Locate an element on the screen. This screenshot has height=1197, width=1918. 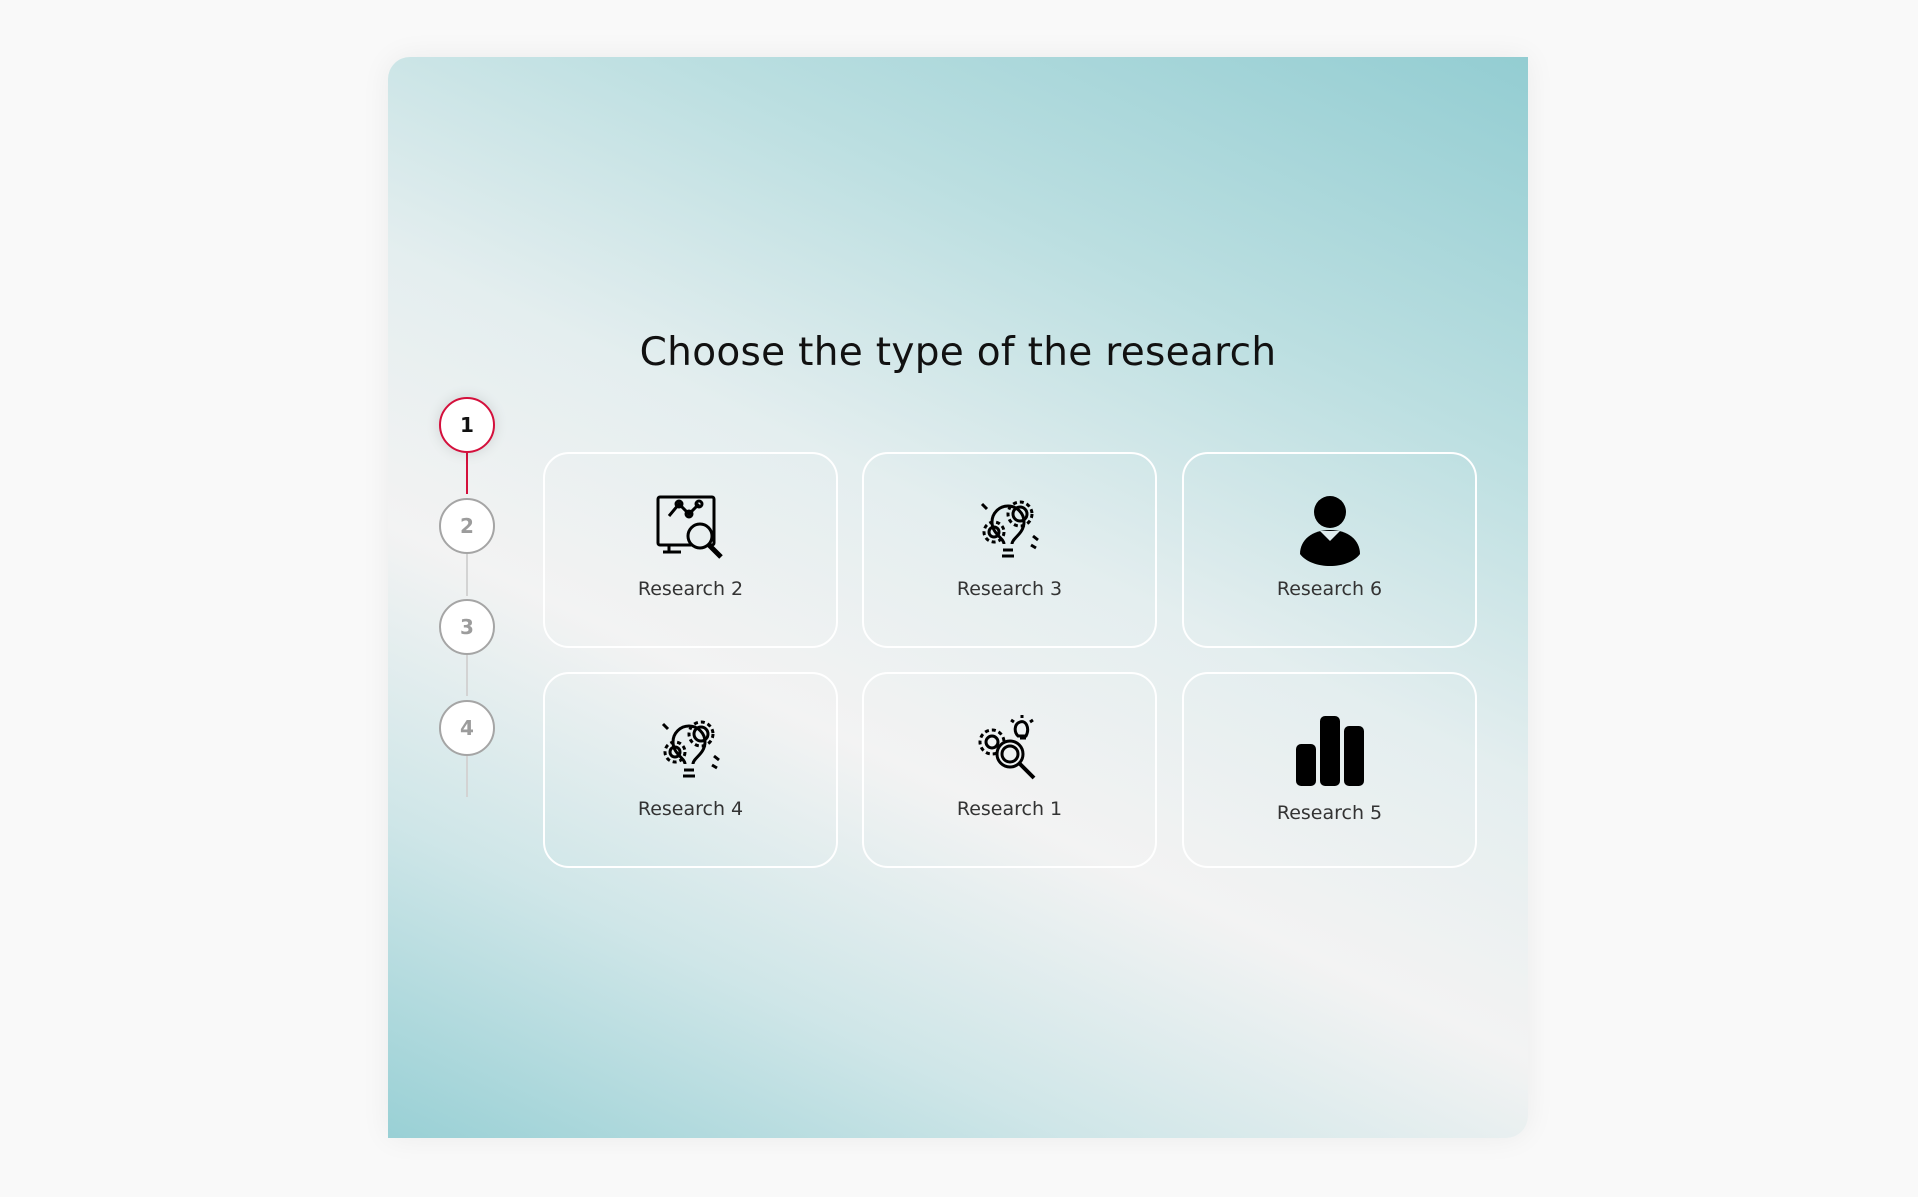
option-research-6: Research 6 is located at coordinates (1329, 550).